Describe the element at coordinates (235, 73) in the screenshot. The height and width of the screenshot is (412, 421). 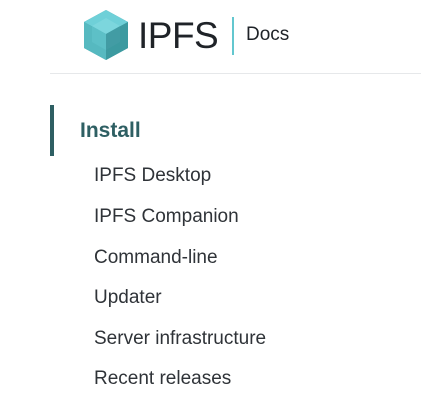
I see `header-separator` at that location.